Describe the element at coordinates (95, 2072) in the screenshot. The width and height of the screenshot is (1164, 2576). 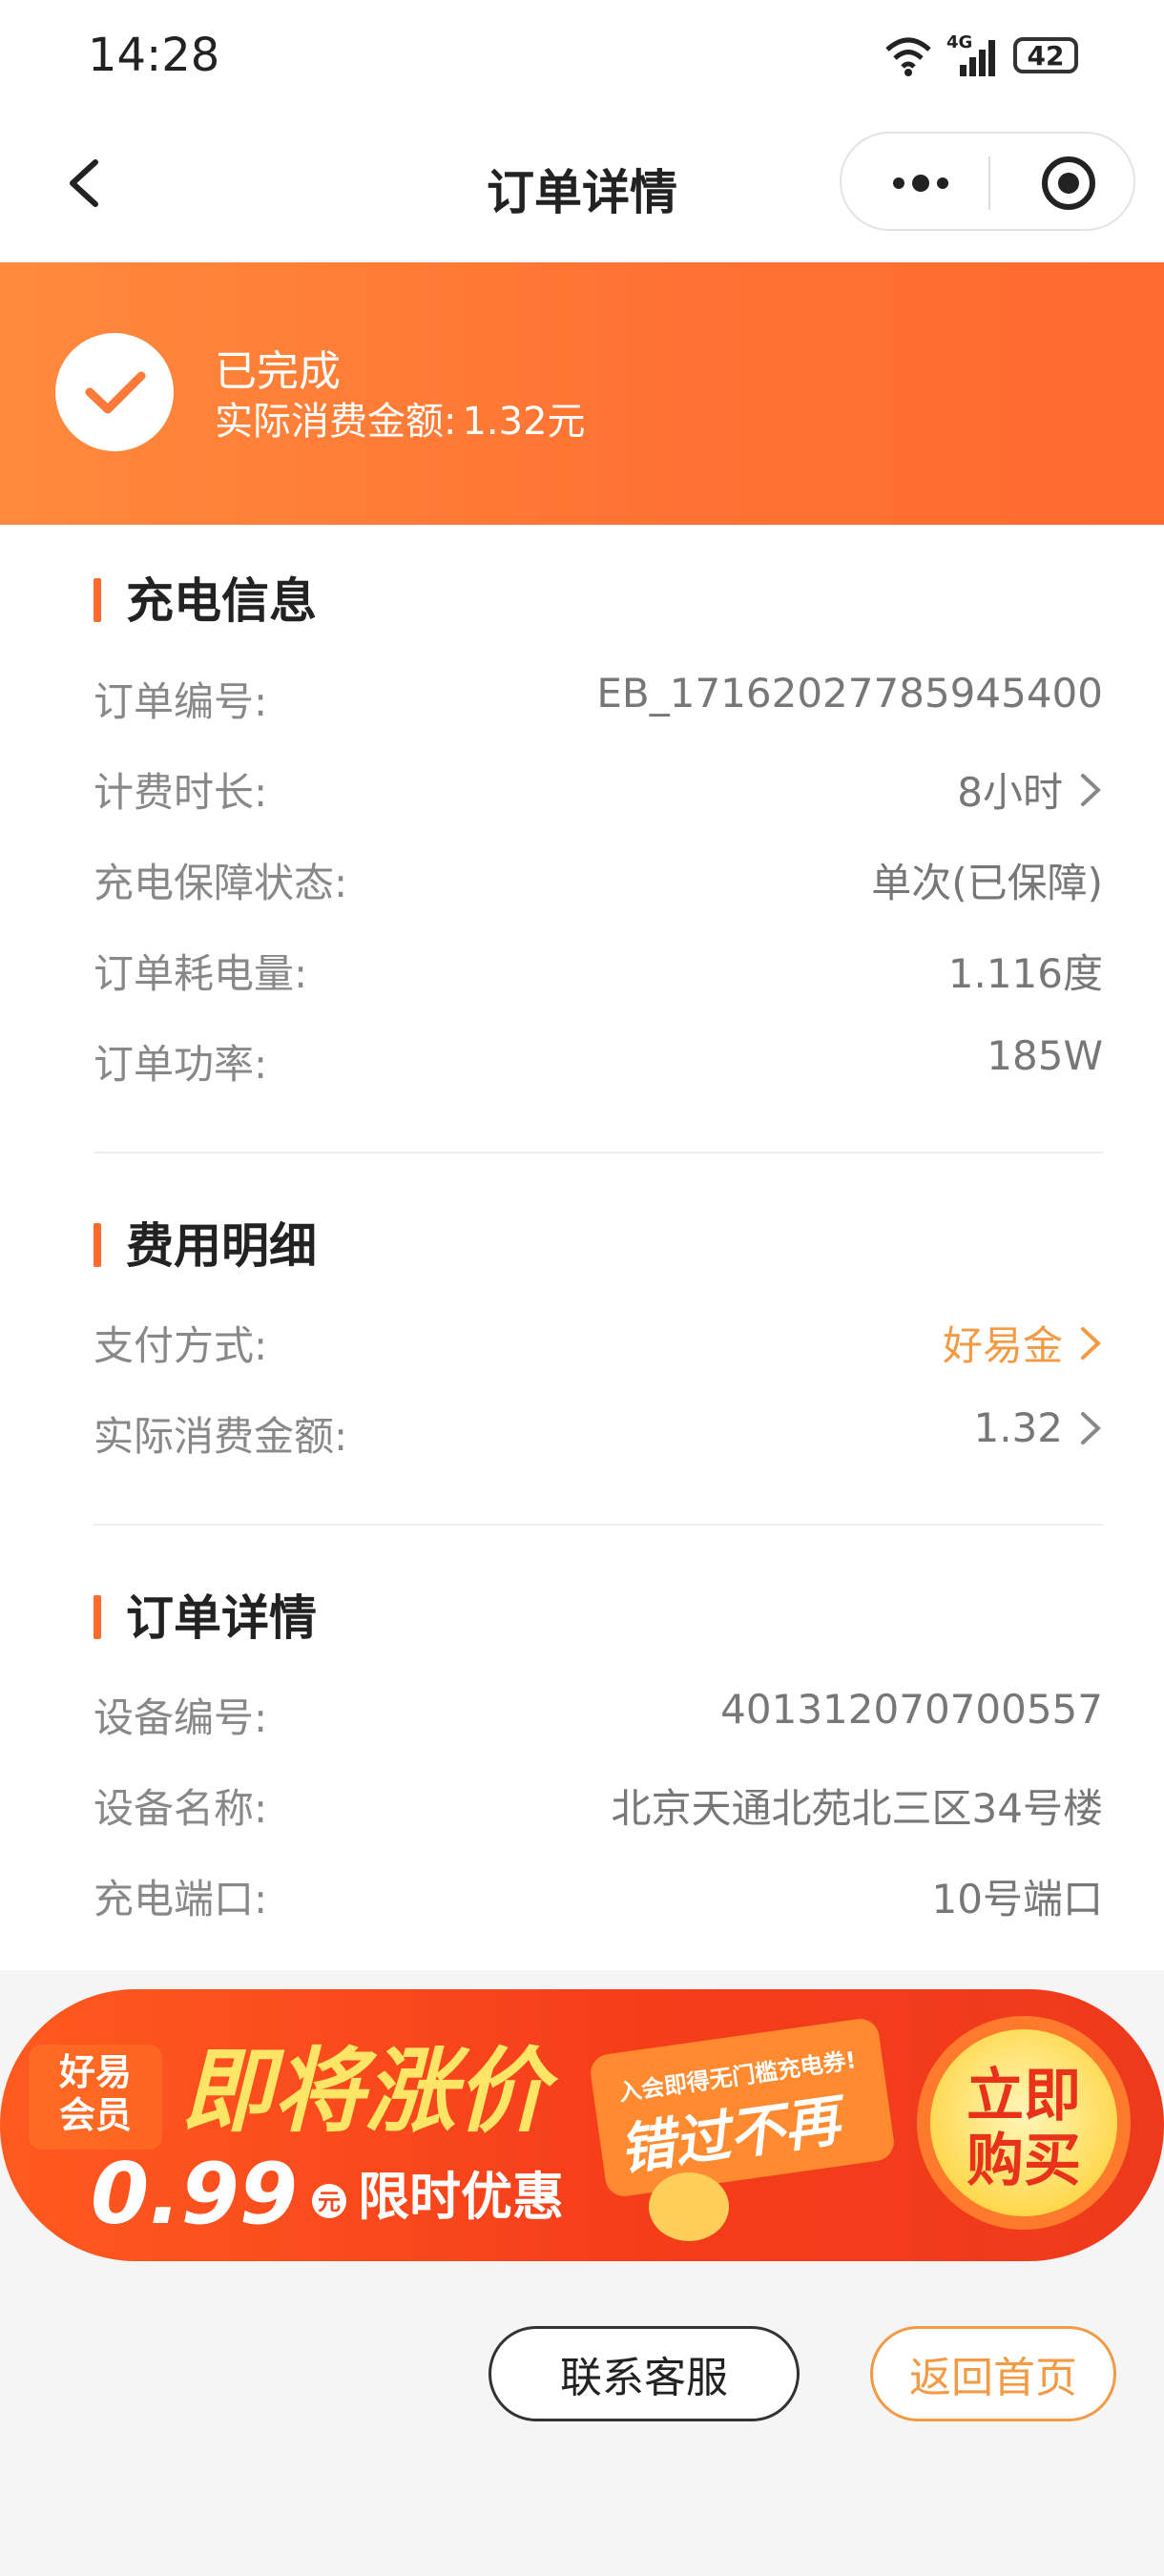
I see `promo-member-line1: 好易` at that location.